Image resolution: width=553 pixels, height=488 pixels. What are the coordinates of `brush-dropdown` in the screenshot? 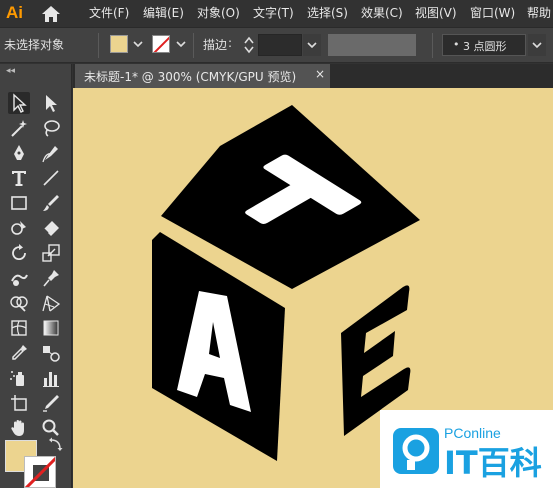 It's located at (537, 45).